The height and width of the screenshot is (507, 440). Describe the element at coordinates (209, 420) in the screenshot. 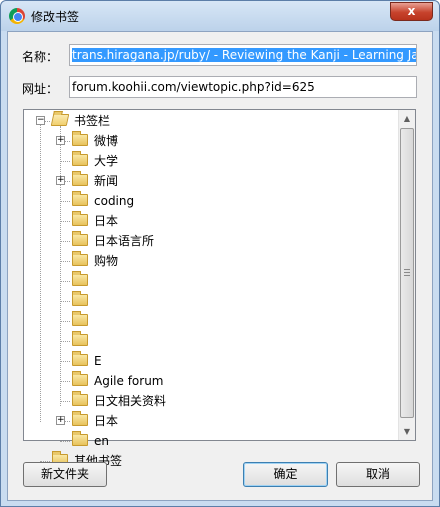

I see `tree-folder-item: + 日本` at that location.